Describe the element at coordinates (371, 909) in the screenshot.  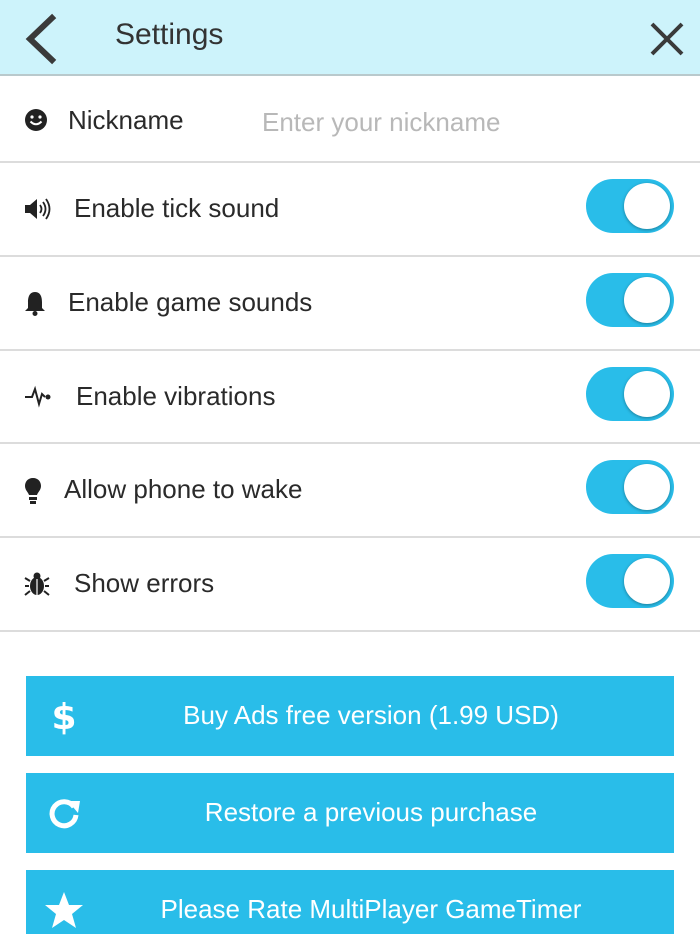
I see `rate-app-label: Please Rate MultiPlayer GameTimer` at that location.